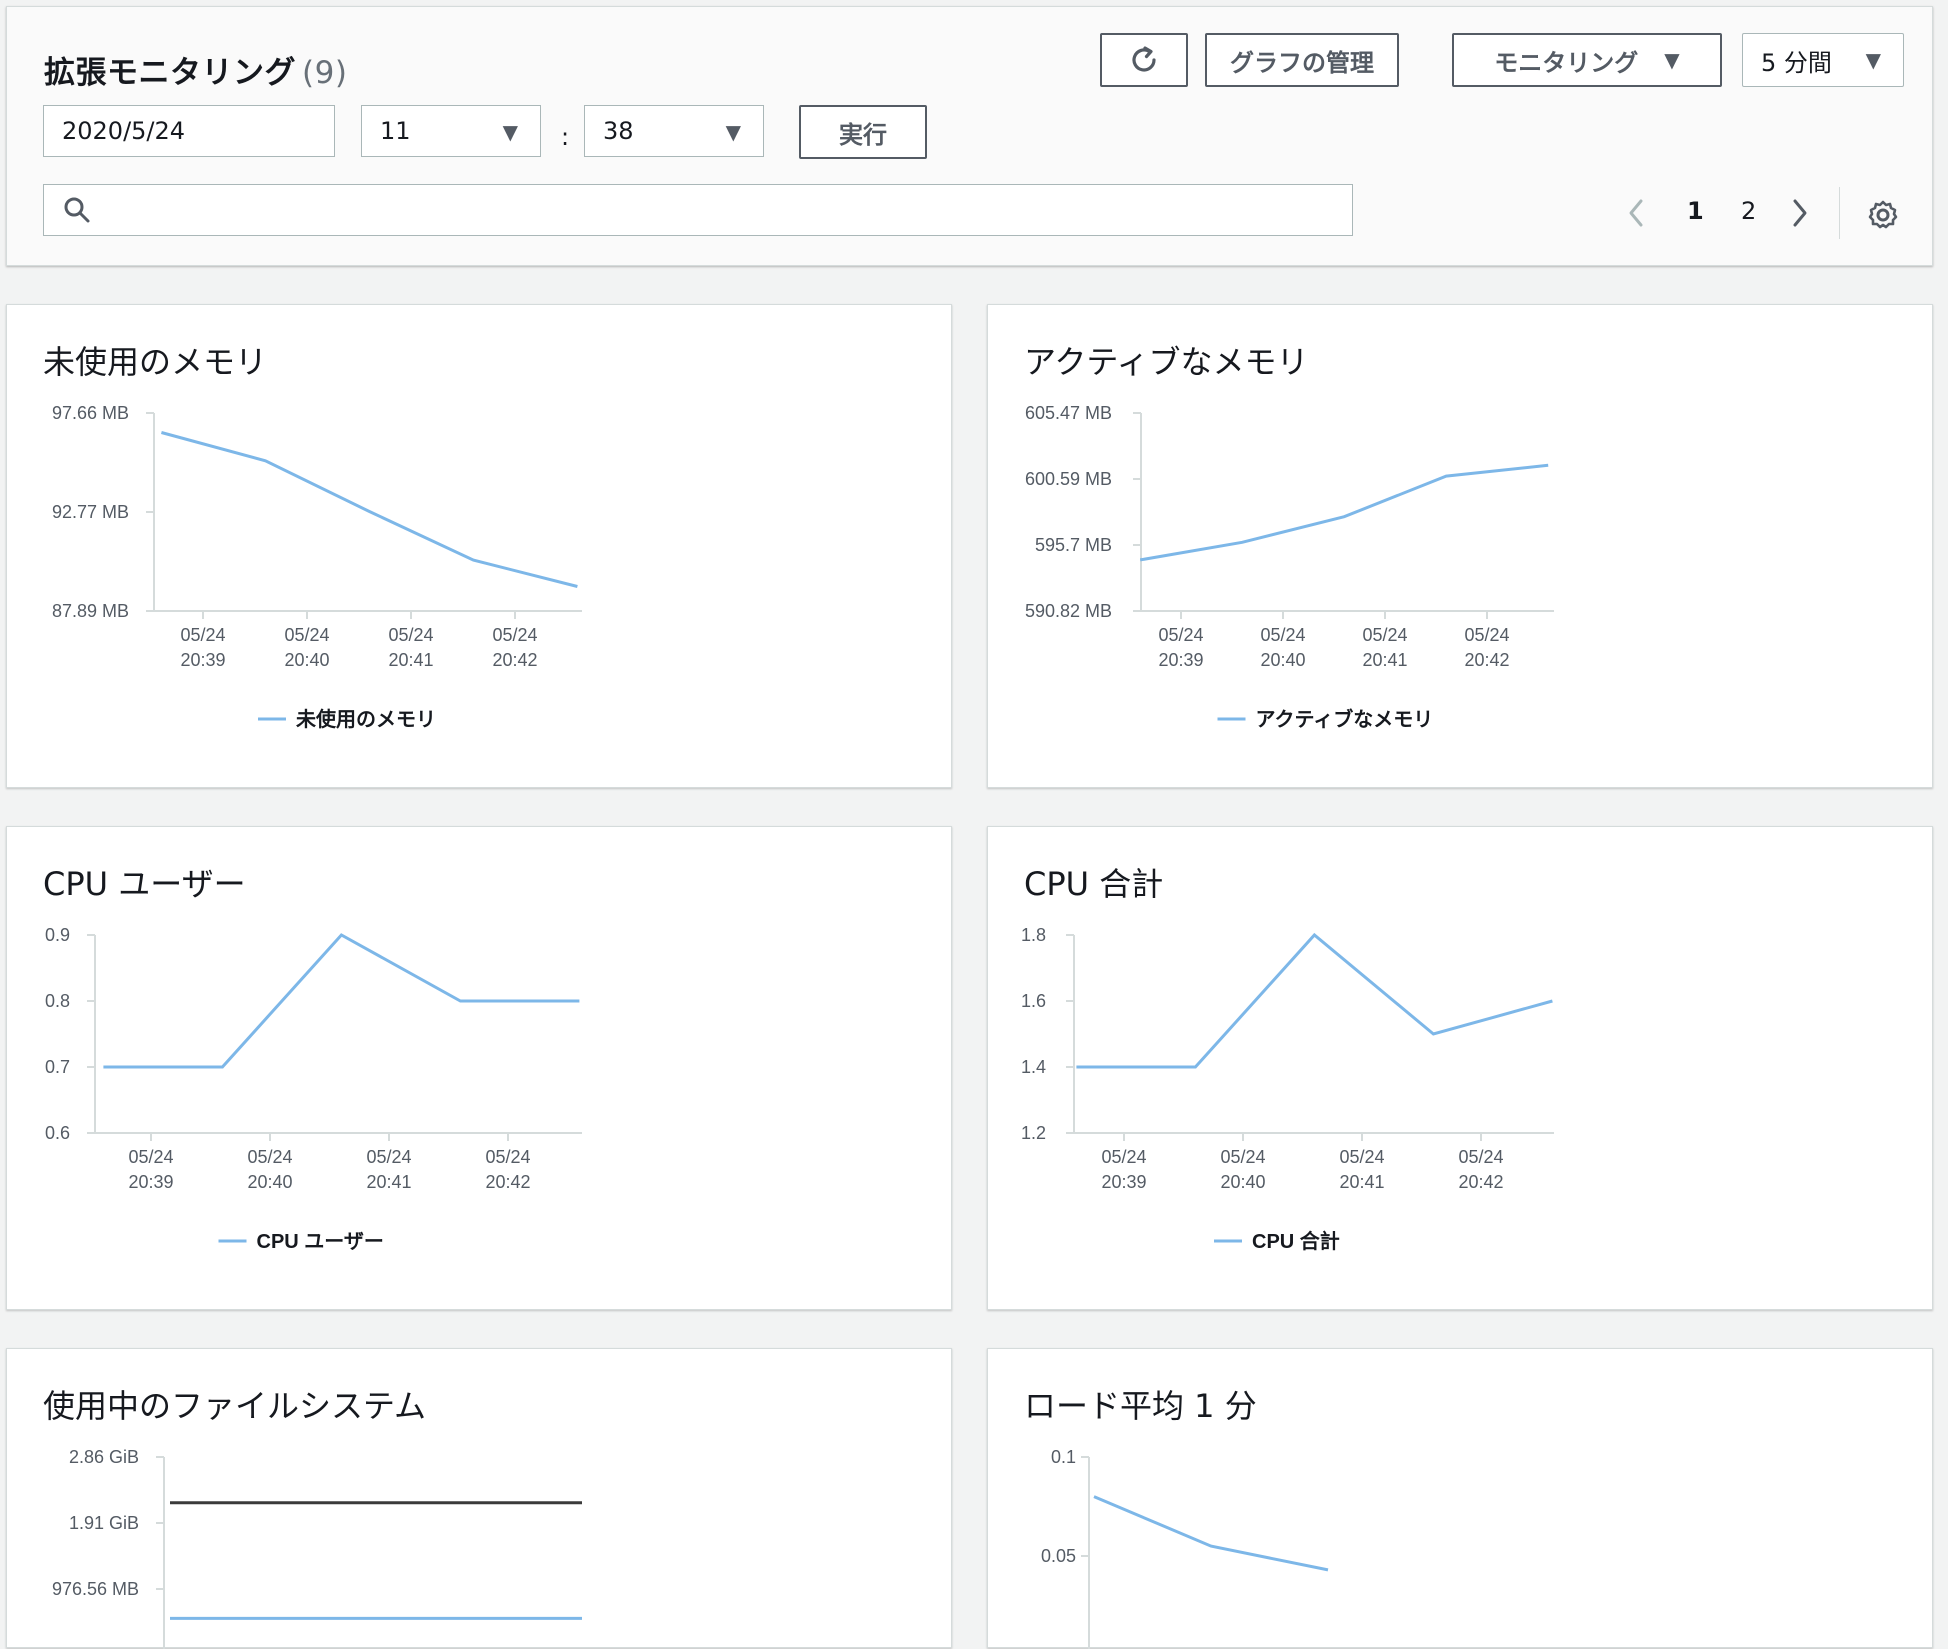  I want to click on y-tick-label: 0.05, so click(1058, 1556).